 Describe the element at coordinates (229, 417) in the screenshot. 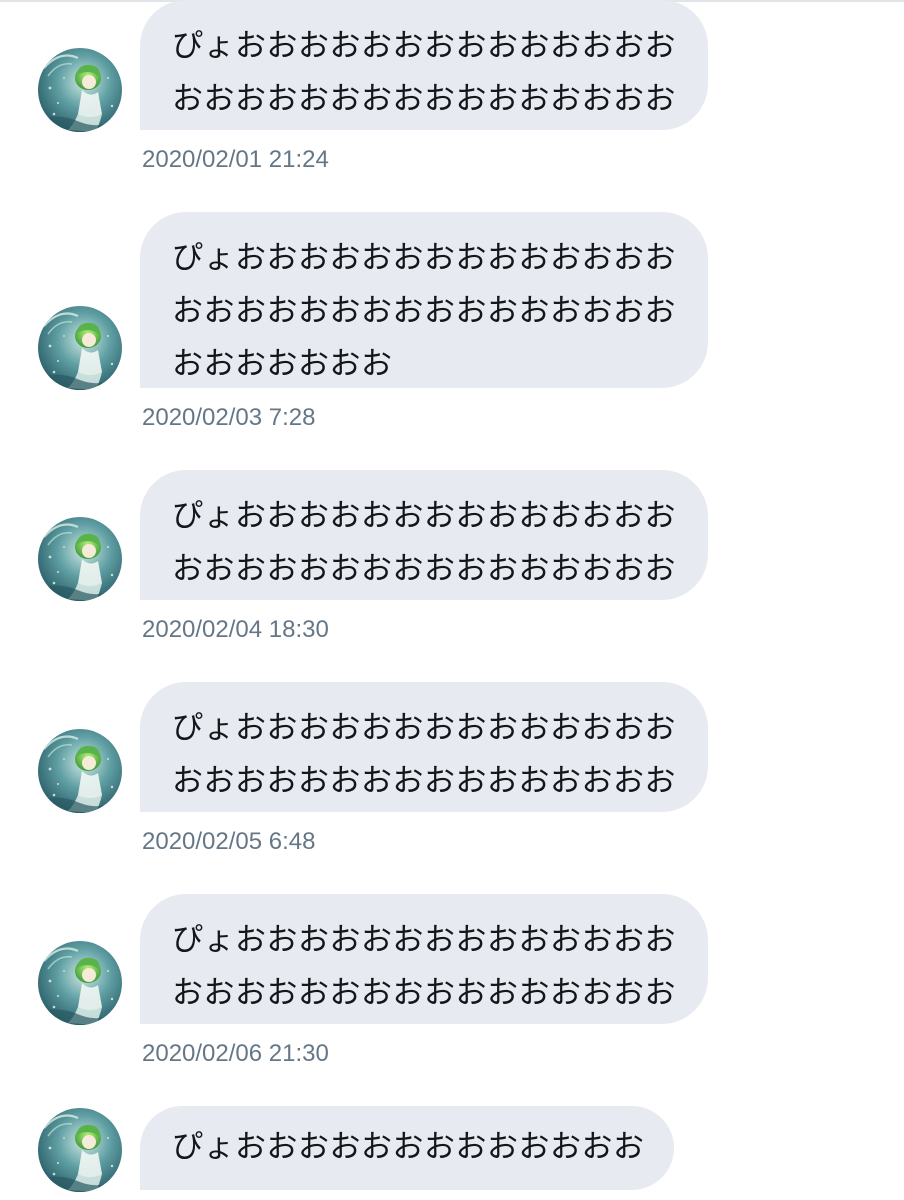

I see `message-timestamp: 2020/02/03 7:28` at that location.